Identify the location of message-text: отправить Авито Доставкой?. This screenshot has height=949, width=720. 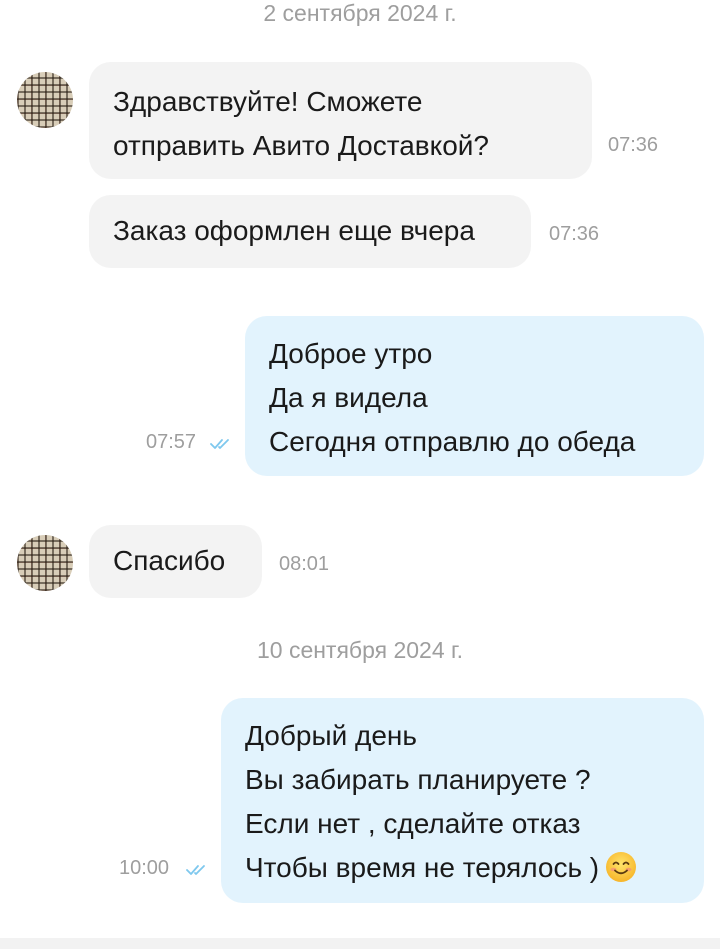
(301, 145).